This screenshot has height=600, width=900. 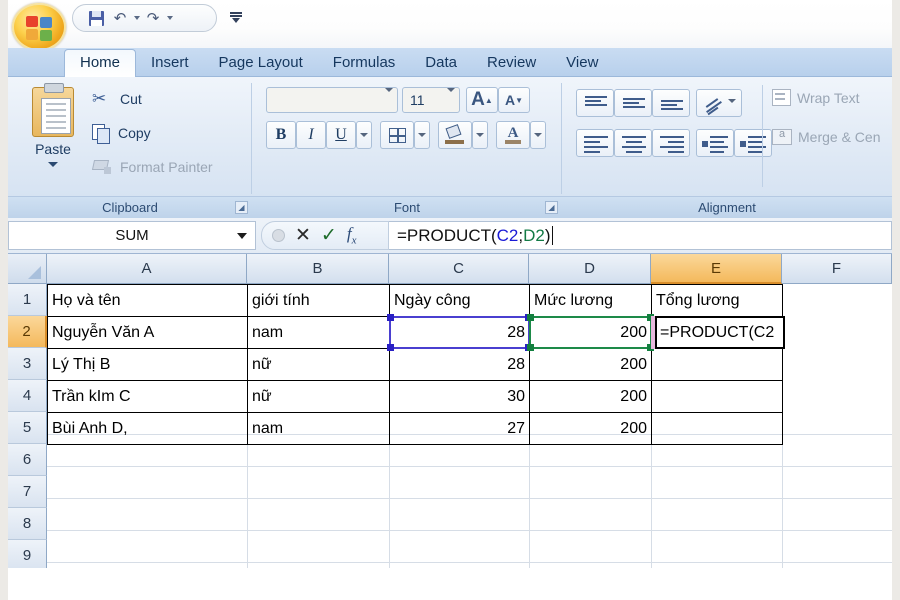 What do you see at coordinates (459, 269) in the screenshot?
I see `column-header-c: C` at bounding box center [459, 269].